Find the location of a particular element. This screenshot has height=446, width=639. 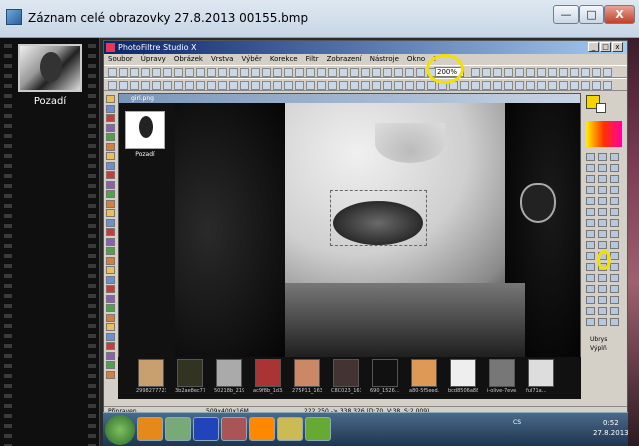

layer-thumbnail is located at coordinates (145, 130).